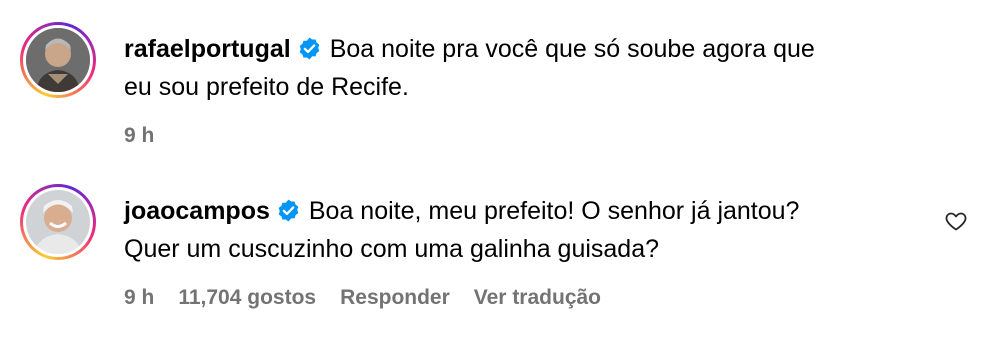 The height and width of the screenshot is (344, 984). I want to click on username: joaocampos, so click(197, 211).